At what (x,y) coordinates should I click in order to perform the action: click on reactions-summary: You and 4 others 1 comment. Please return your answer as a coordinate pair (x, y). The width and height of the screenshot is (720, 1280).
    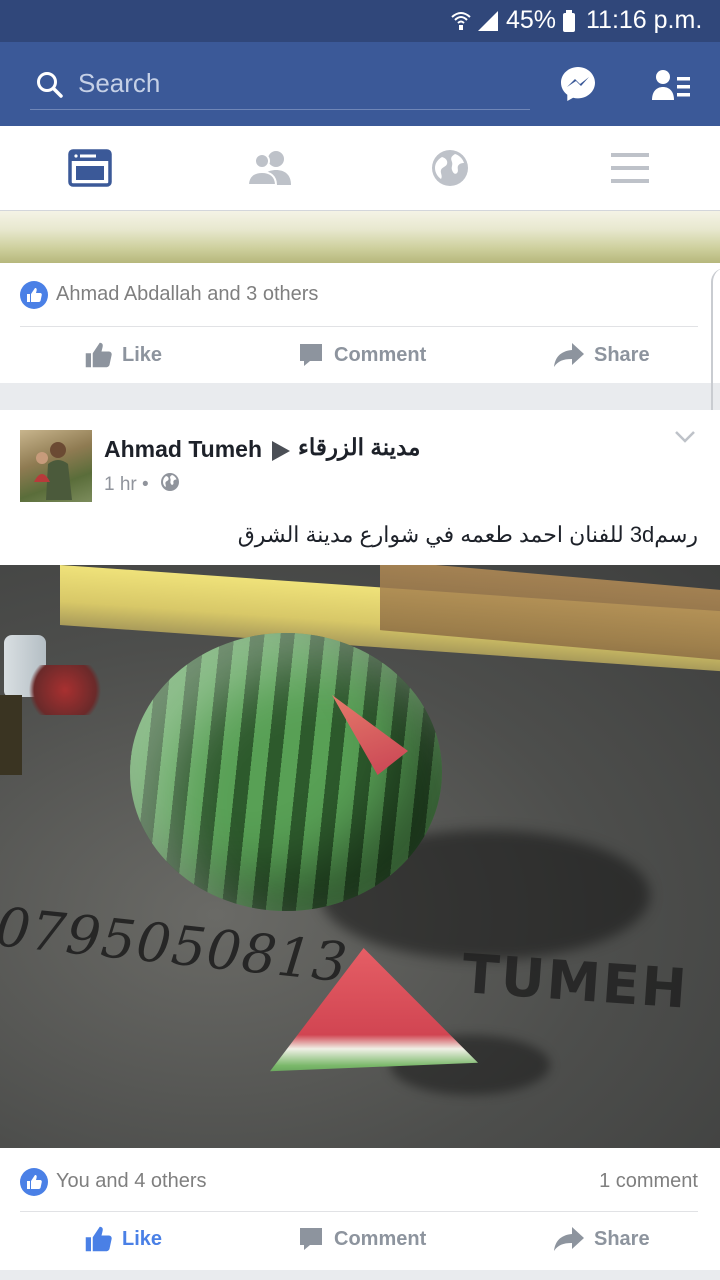
    Looking at the image, I should click on (360, 1182).